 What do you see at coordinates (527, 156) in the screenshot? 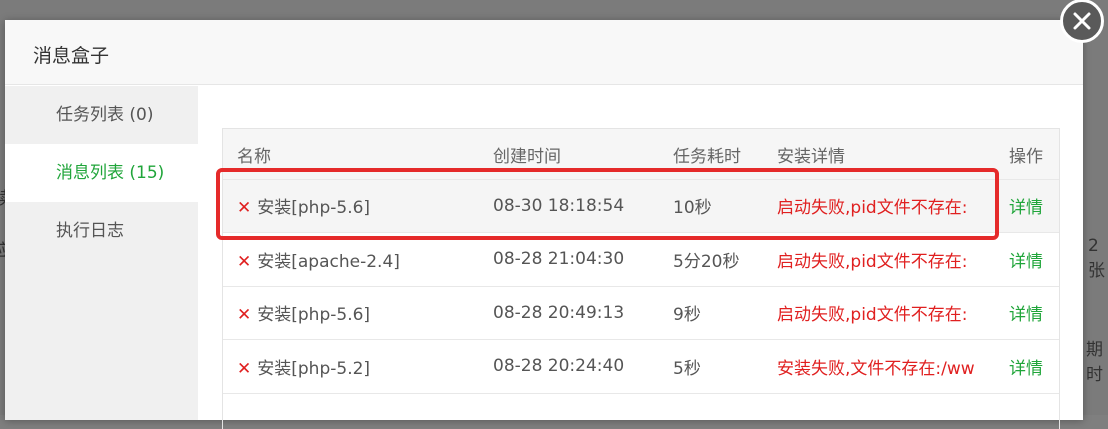
I see `column-header-created-time: 创建时间` at bounding box center [527, 156].